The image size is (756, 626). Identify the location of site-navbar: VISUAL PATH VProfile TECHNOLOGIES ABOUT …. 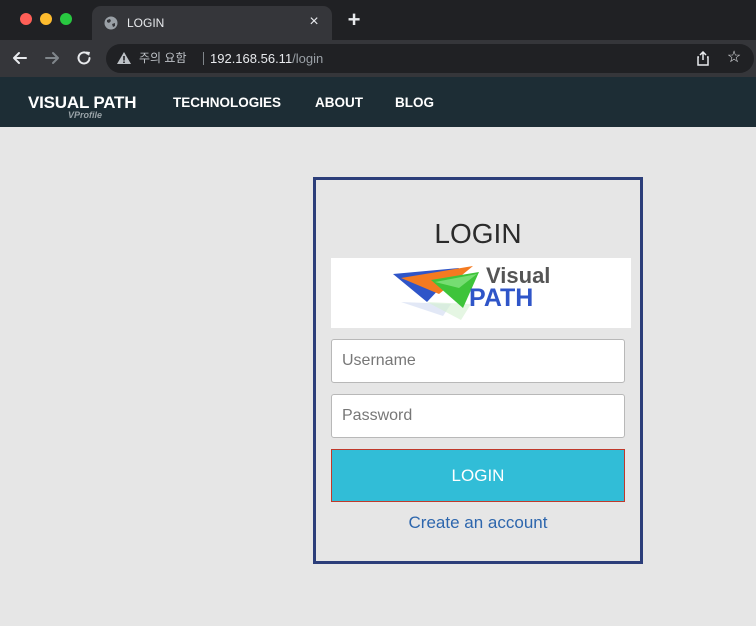
(378, 102).